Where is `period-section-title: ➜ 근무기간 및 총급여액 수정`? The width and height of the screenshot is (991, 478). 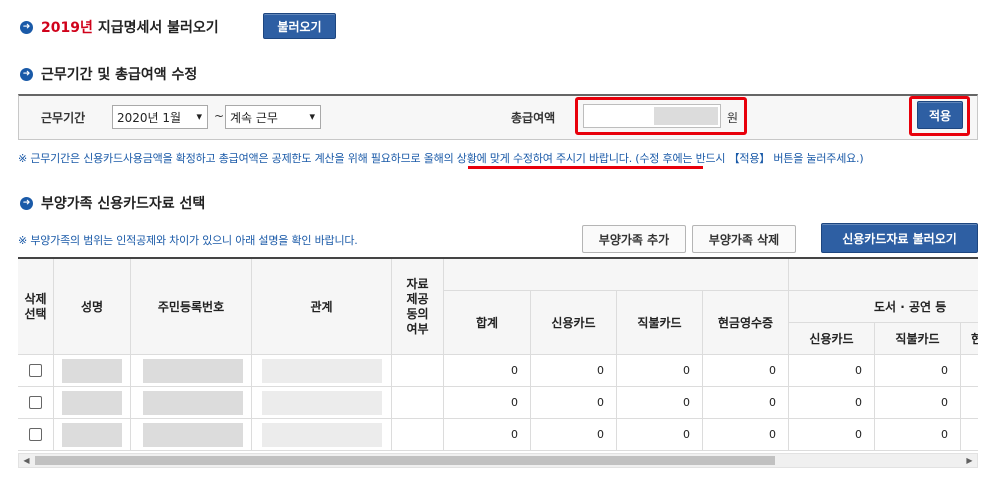 period-section-title: ➜ 근무기간 및 총급여액 수정 is located at coordinates (108, 74).